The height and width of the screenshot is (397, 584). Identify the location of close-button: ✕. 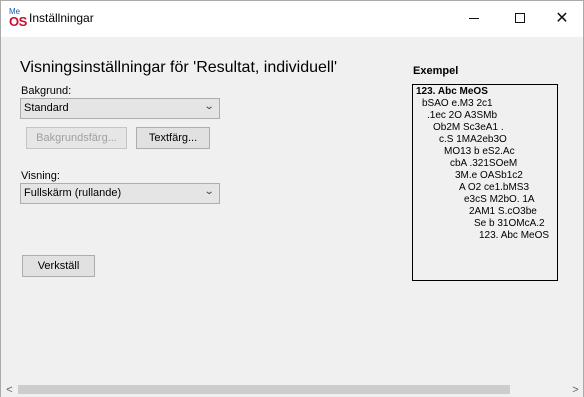
(561, 18).